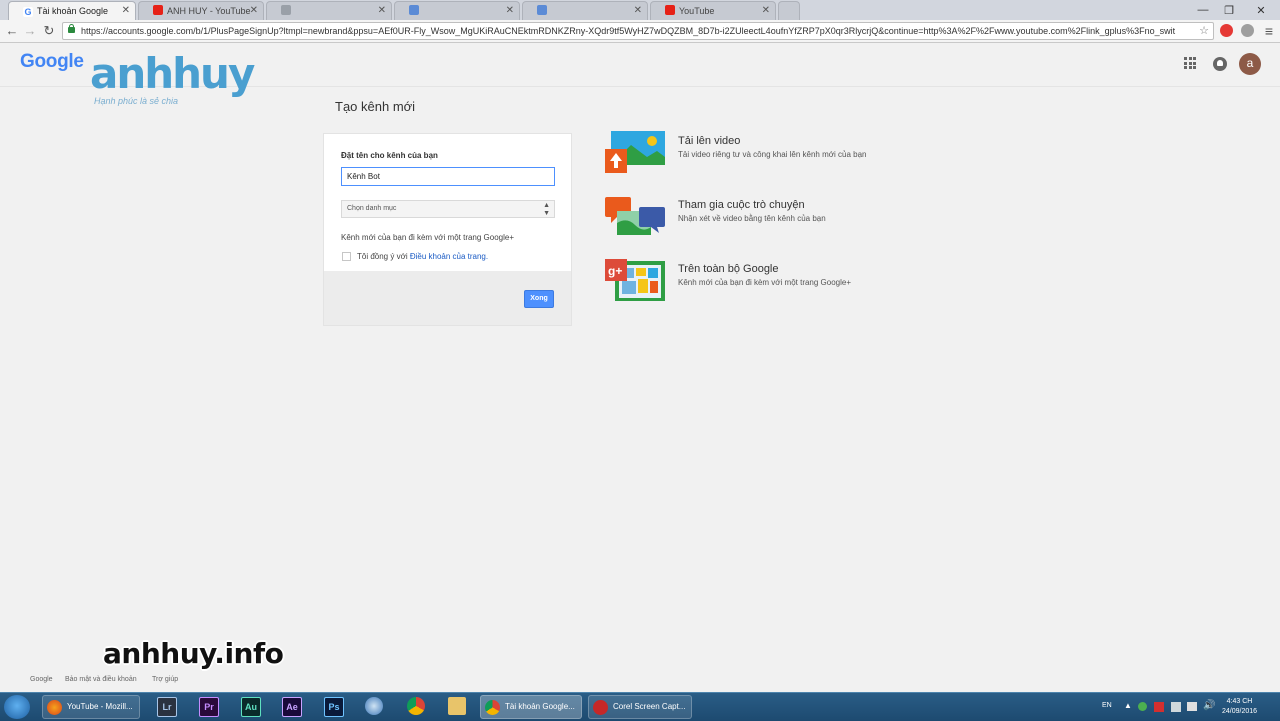 The height and width of the screenshot is (721, 1280). Describe the element at coordinates (635, 216) in the screenshot. I see `conversation-icon` at that location.